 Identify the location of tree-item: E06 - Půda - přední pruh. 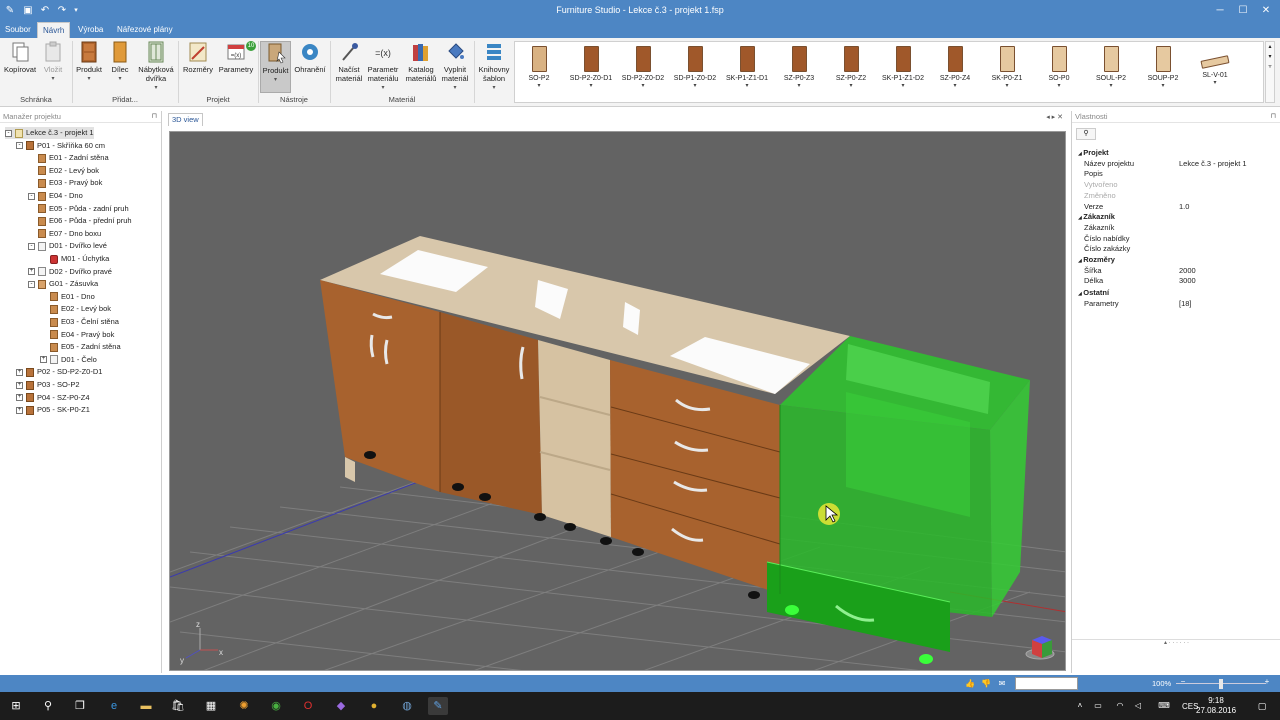
(80, 221).